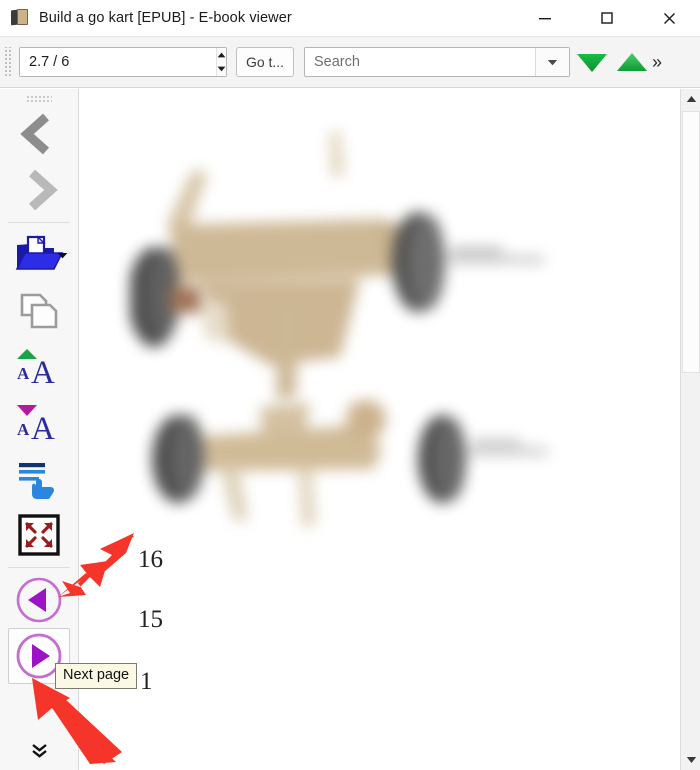  I want to click on search-history-dropdown, so click(552, 62).